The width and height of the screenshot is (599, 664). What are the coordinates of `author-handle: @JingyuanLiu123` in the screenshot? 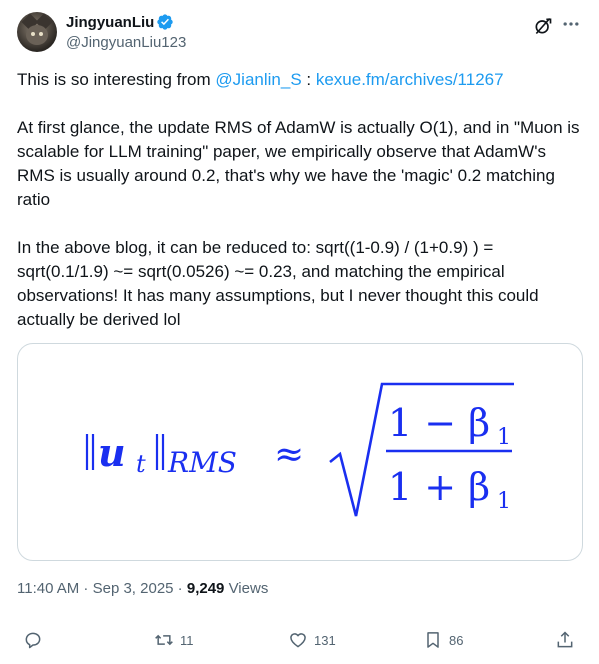 It's located at (126, 42).